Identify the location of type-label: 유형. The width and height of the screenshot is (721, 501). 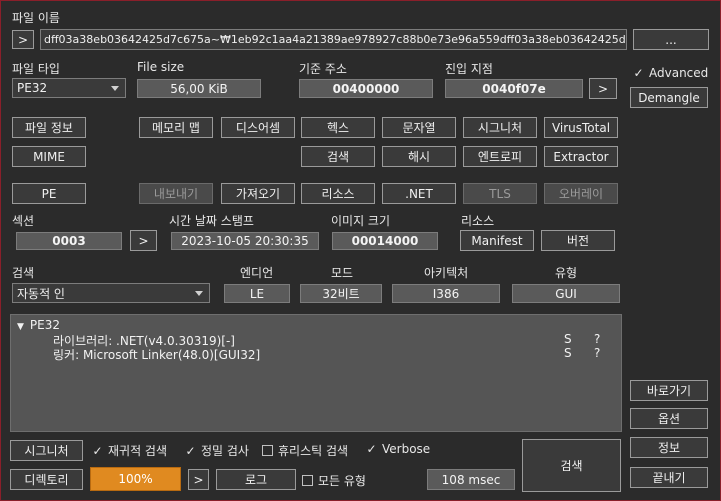
(566, 273).